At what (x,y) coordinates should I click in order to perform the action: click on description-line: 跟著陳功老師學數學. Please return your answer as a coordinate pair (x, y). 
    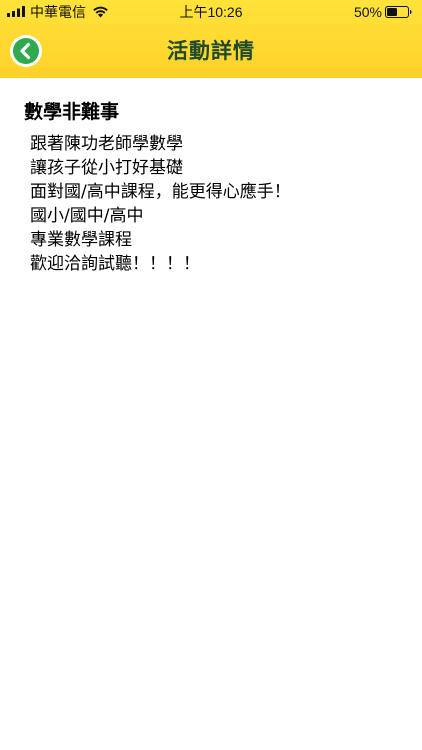
    Looking at the image, I should click on (106, 144).